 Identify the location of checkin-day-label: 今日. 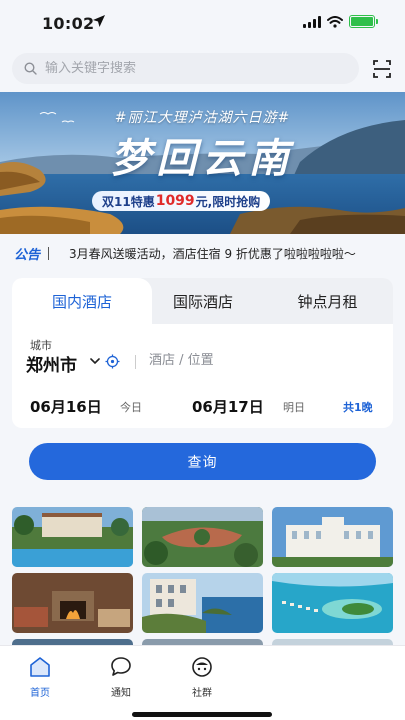
(131, 407).